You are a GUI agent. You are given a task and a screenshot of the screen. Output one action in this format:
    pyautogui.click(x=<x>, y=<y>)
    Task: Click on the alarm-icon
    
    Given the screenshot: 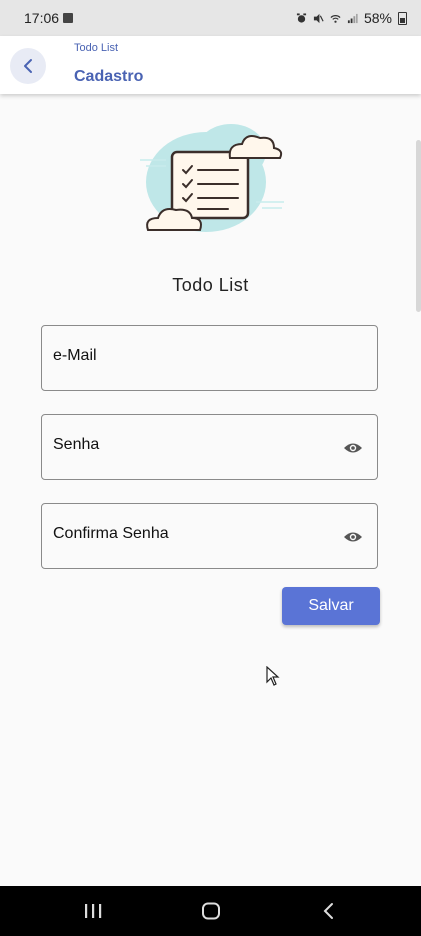 What is the action you would take?
    pyautogui.click(x=301, y=17)
    